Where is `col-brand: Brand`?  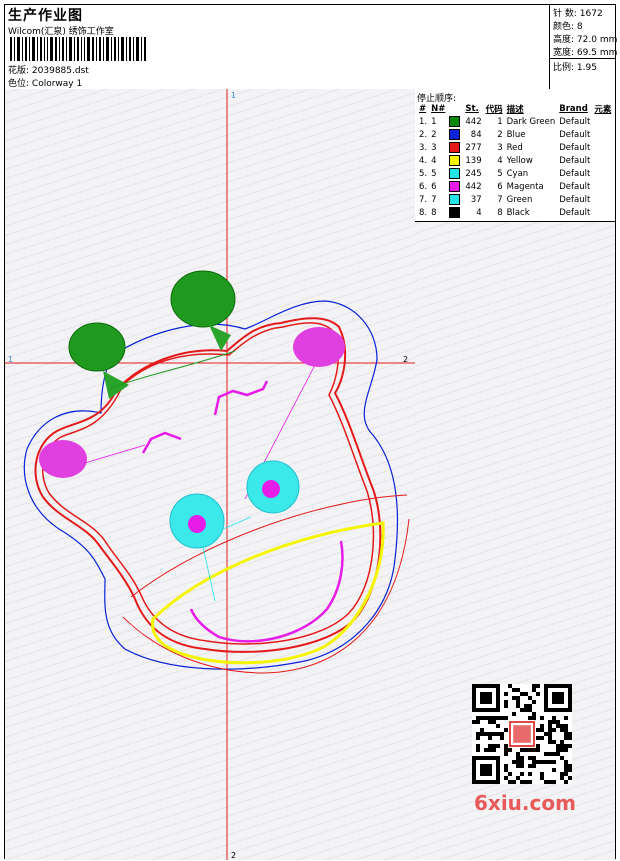 col-brand: Brand is located at coordinates (573, 109).